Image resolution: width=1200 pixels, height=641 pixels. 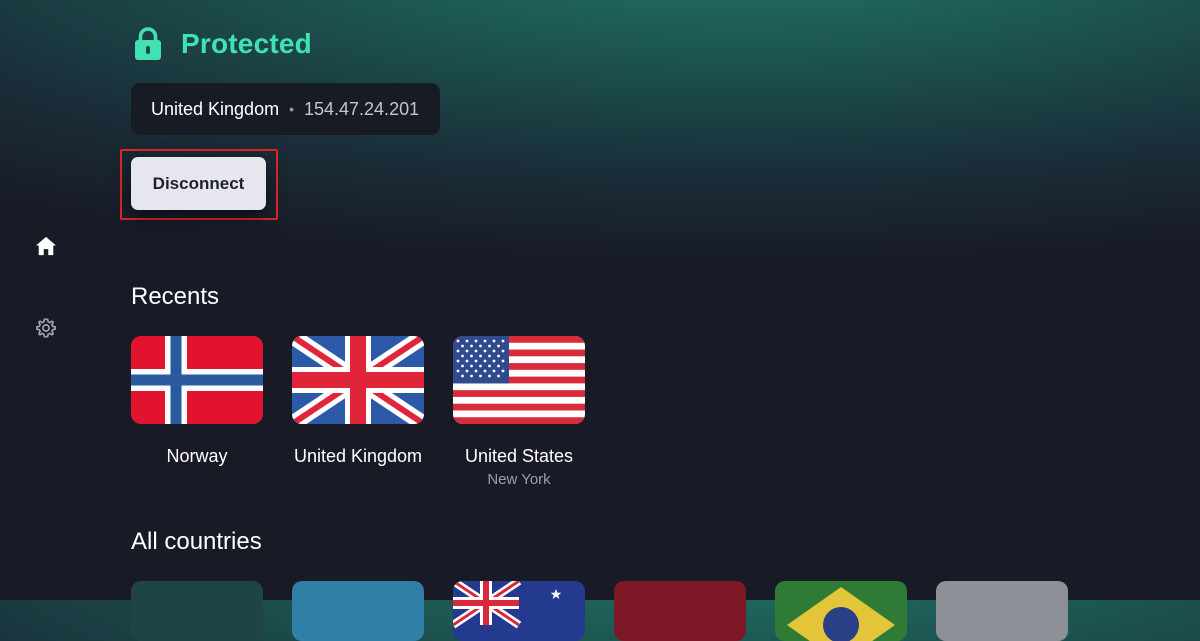 I want to click on sidebar-item-settings, so click(x=46, y=328).